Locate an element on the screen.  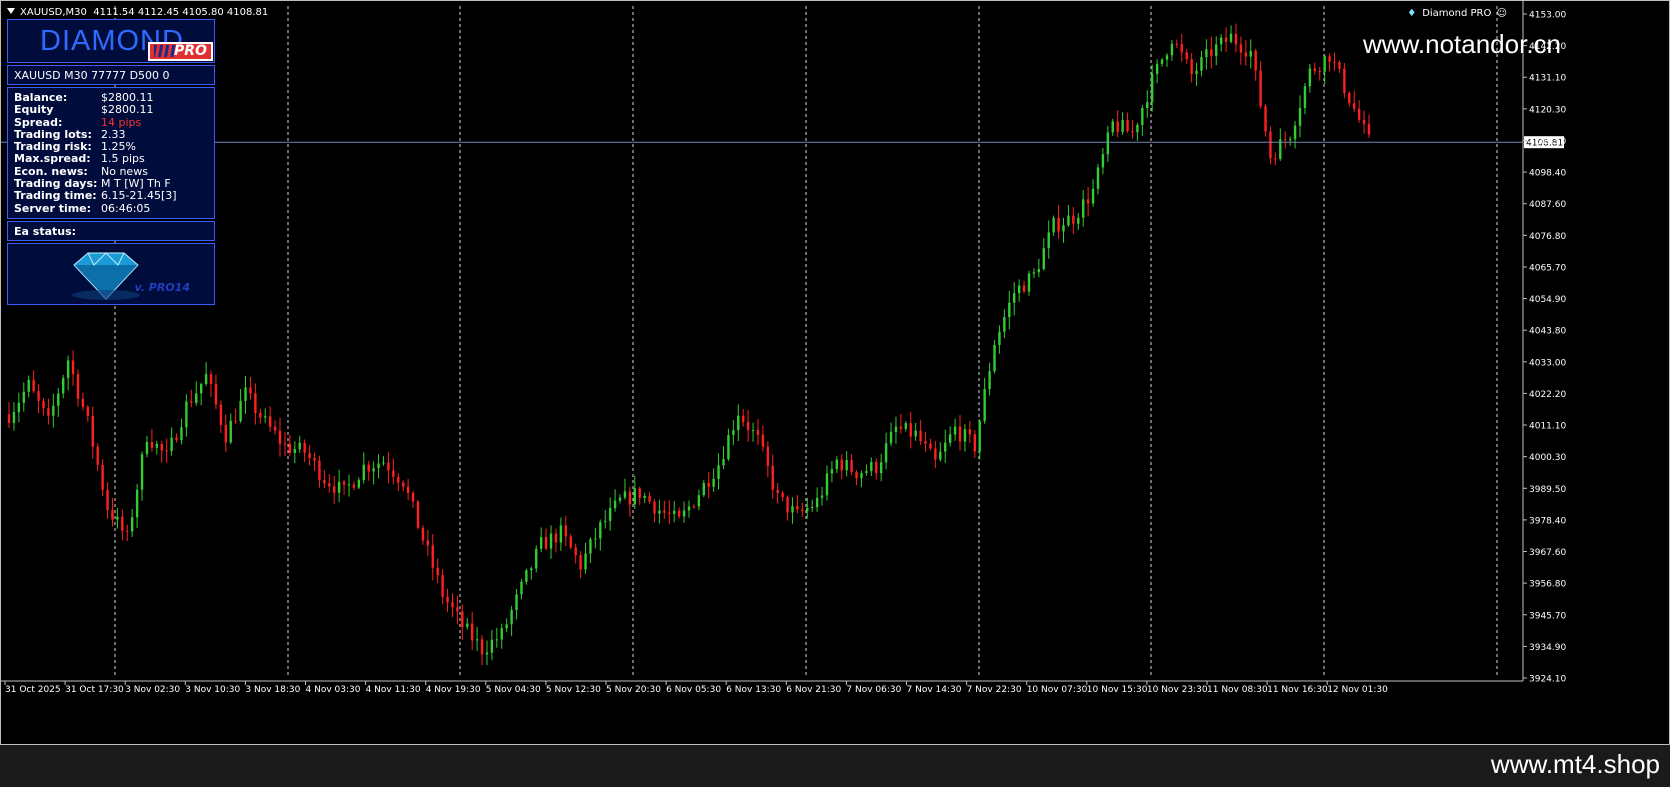
stat-value: 1.5 pips is located at coordinates (123, 159).